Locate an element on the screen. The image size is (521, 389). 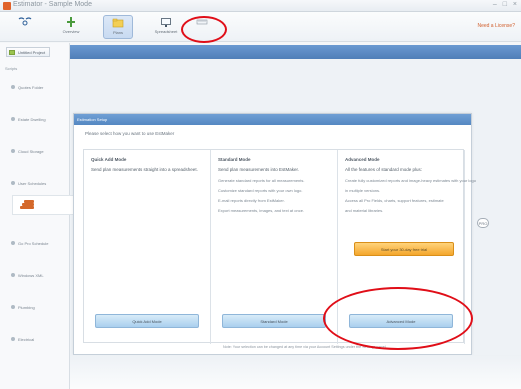
tool-overview: Overview is located at coordinates (71, 27).